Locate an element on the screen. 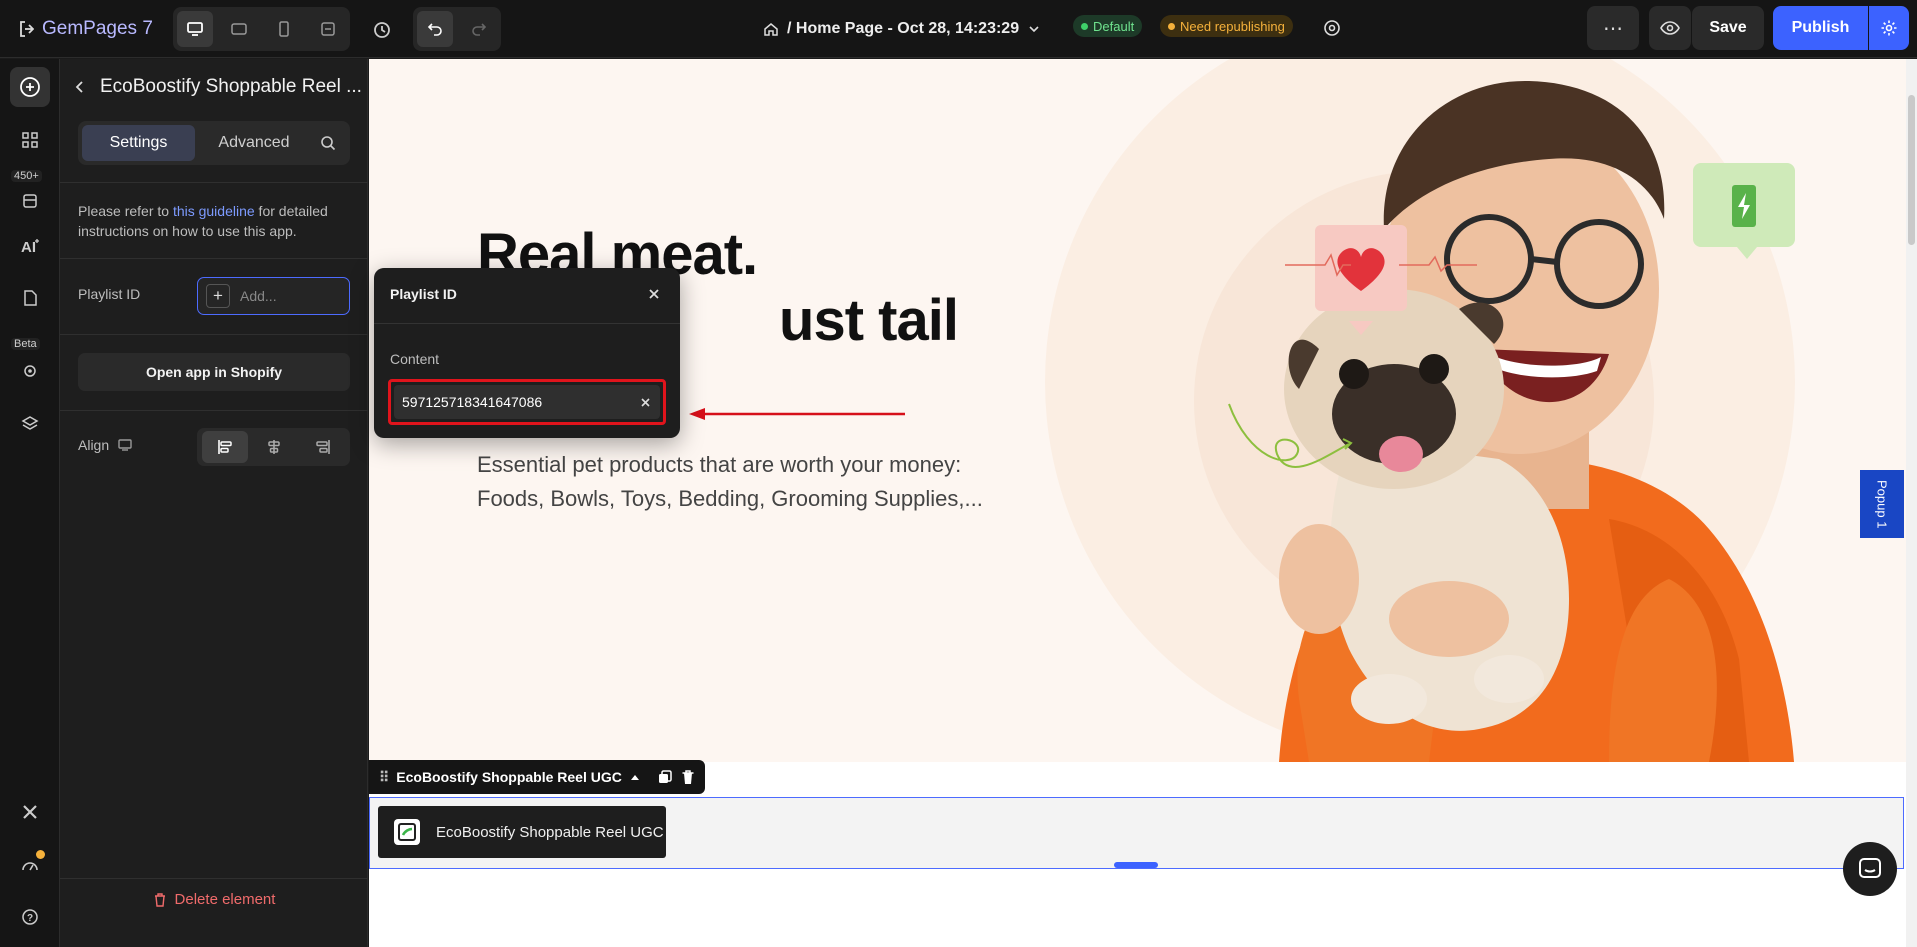 Image resolution: width=1917 pixels, height=947 pixels. content-input-value: 597125718341647086 is located at coordinates (472, 402).